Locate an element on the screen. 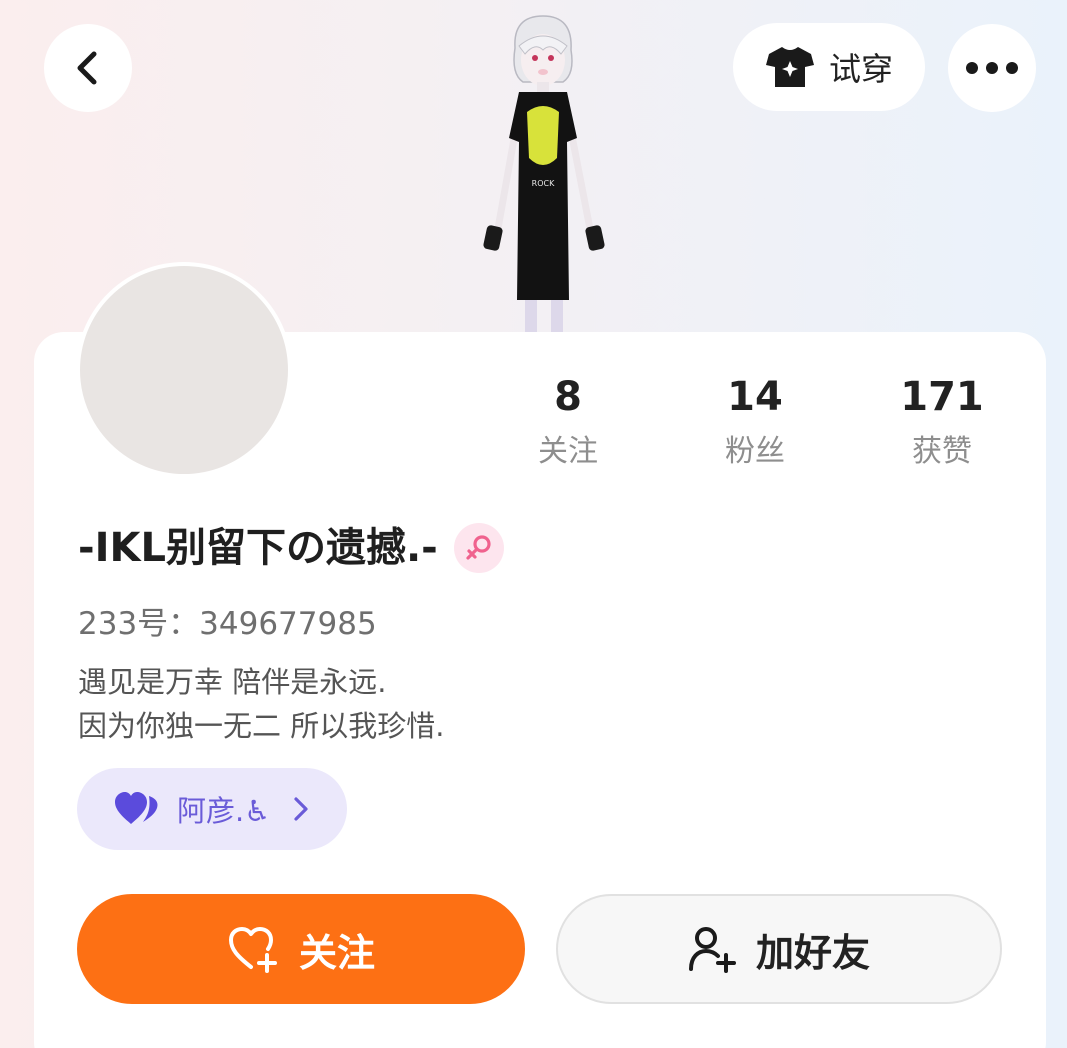  cp-name: 阿彦.♿ is located at coordinates (224, 811).